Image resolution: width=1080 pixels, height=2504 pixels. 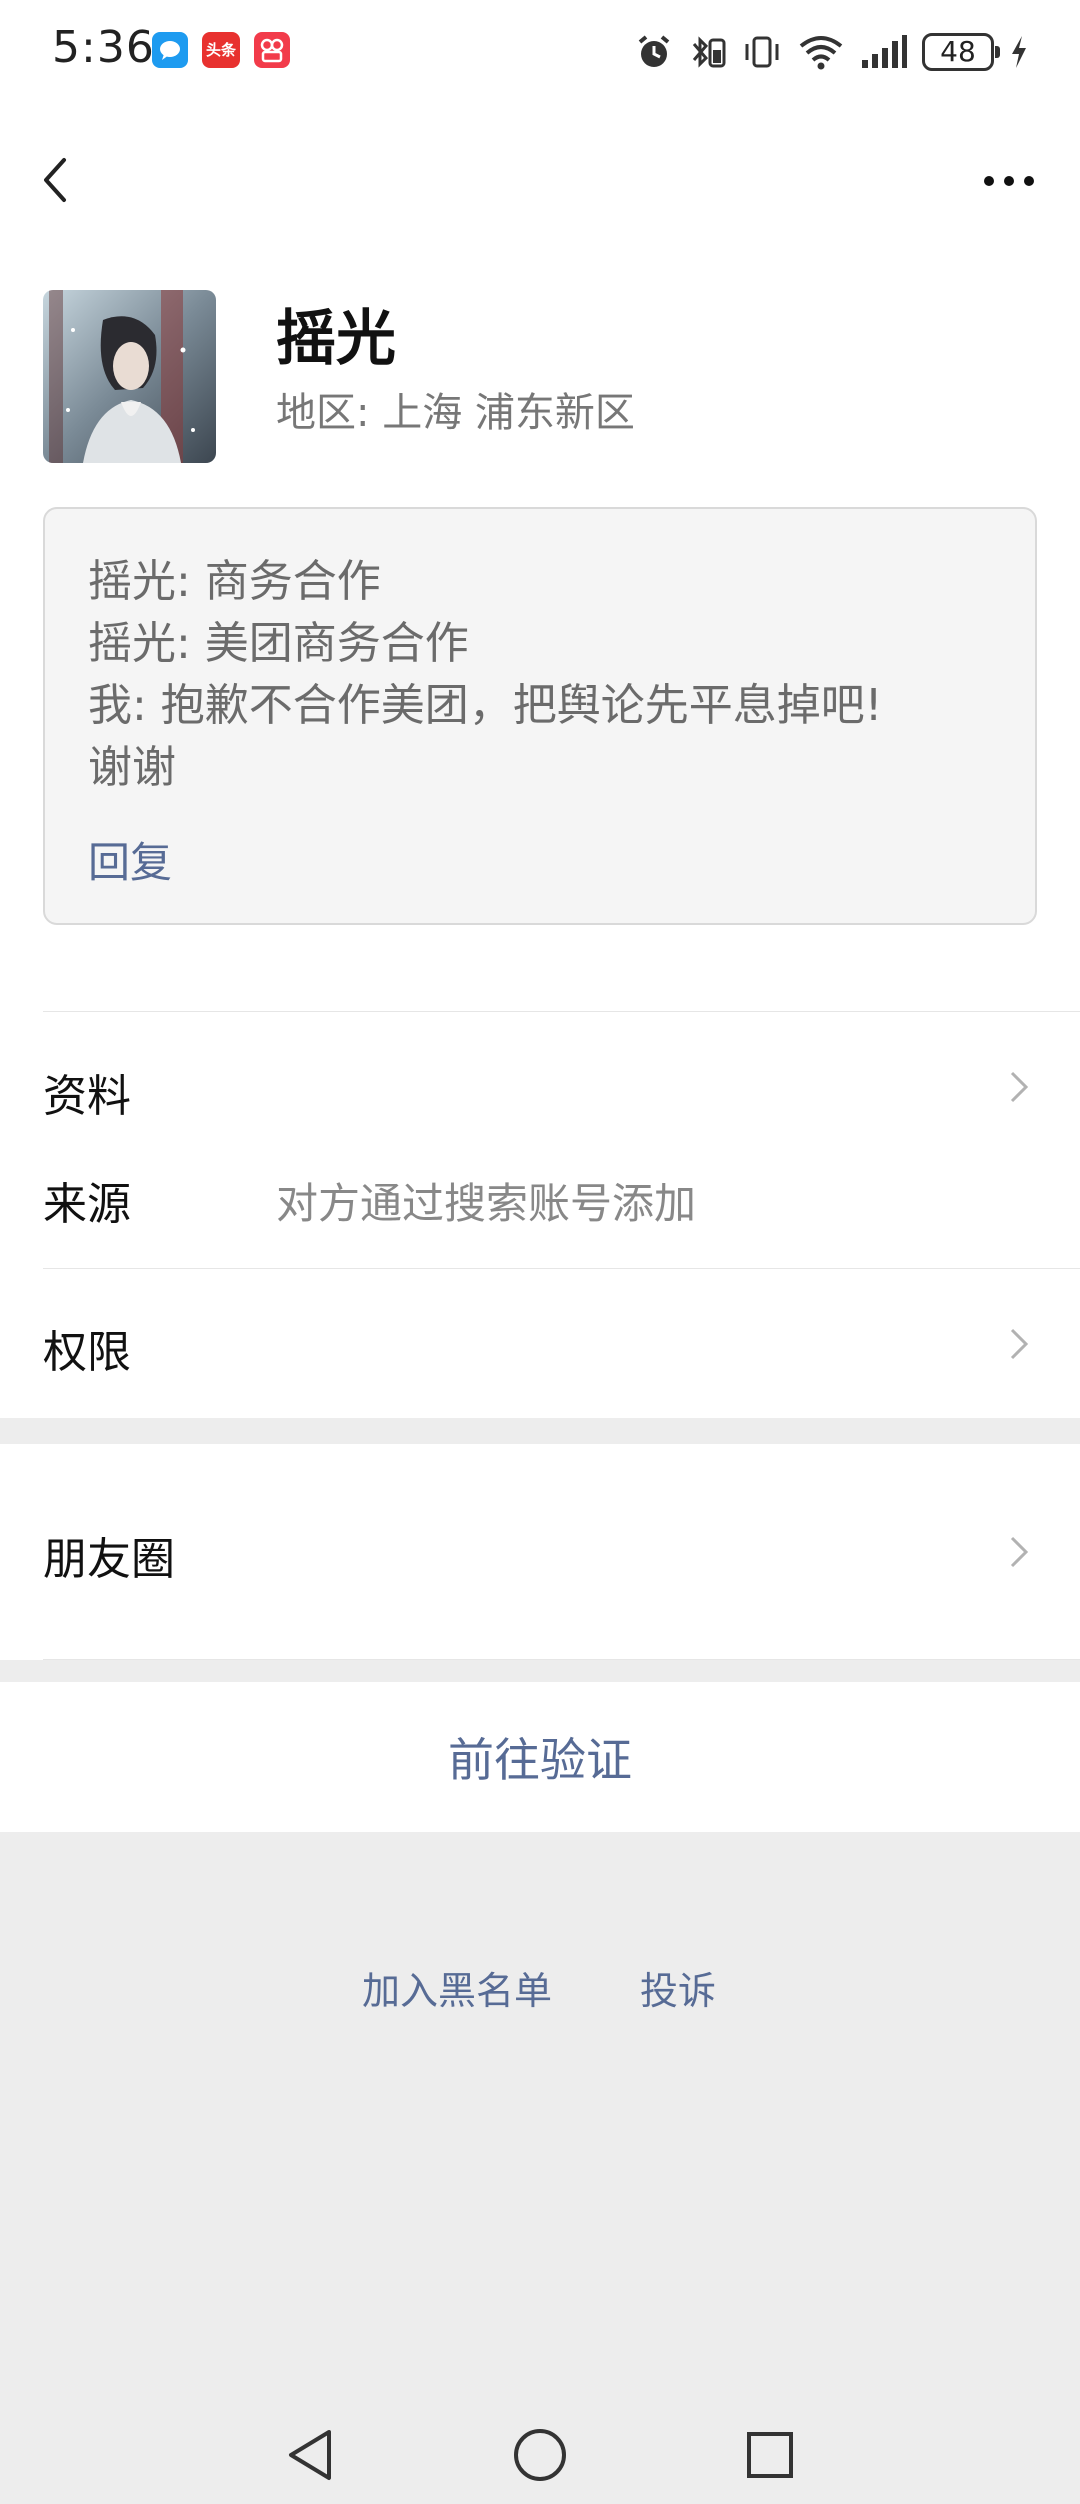 I want to click on bluetooth-battery-icon, so click(x=709, y=52).